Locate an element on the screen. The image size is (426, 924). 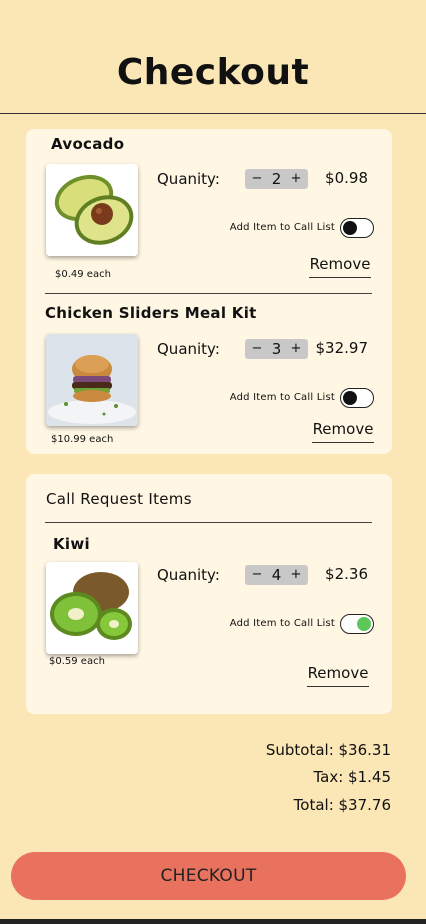
line-total: $2.36 is located at coordinates (346, 574).